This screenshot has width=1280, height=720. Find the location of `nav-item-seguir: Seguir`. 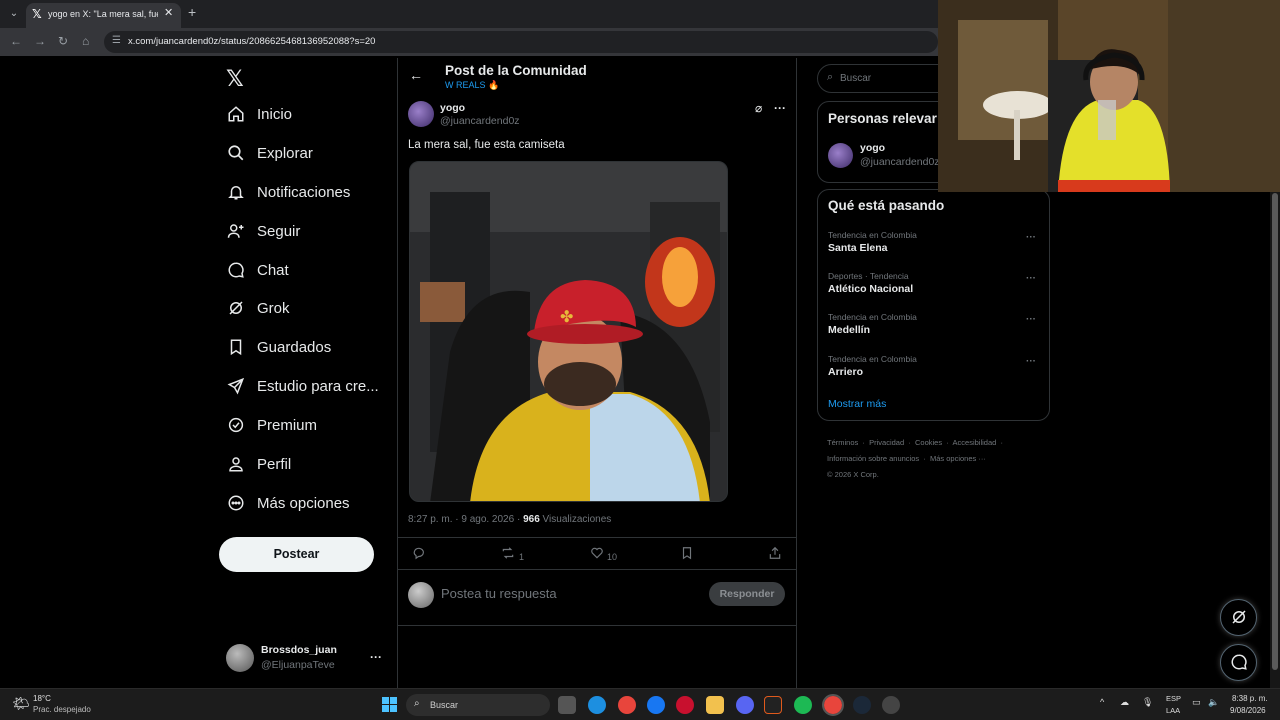

nav-item-seguir: Seguir is located at coordinates (306, 233).